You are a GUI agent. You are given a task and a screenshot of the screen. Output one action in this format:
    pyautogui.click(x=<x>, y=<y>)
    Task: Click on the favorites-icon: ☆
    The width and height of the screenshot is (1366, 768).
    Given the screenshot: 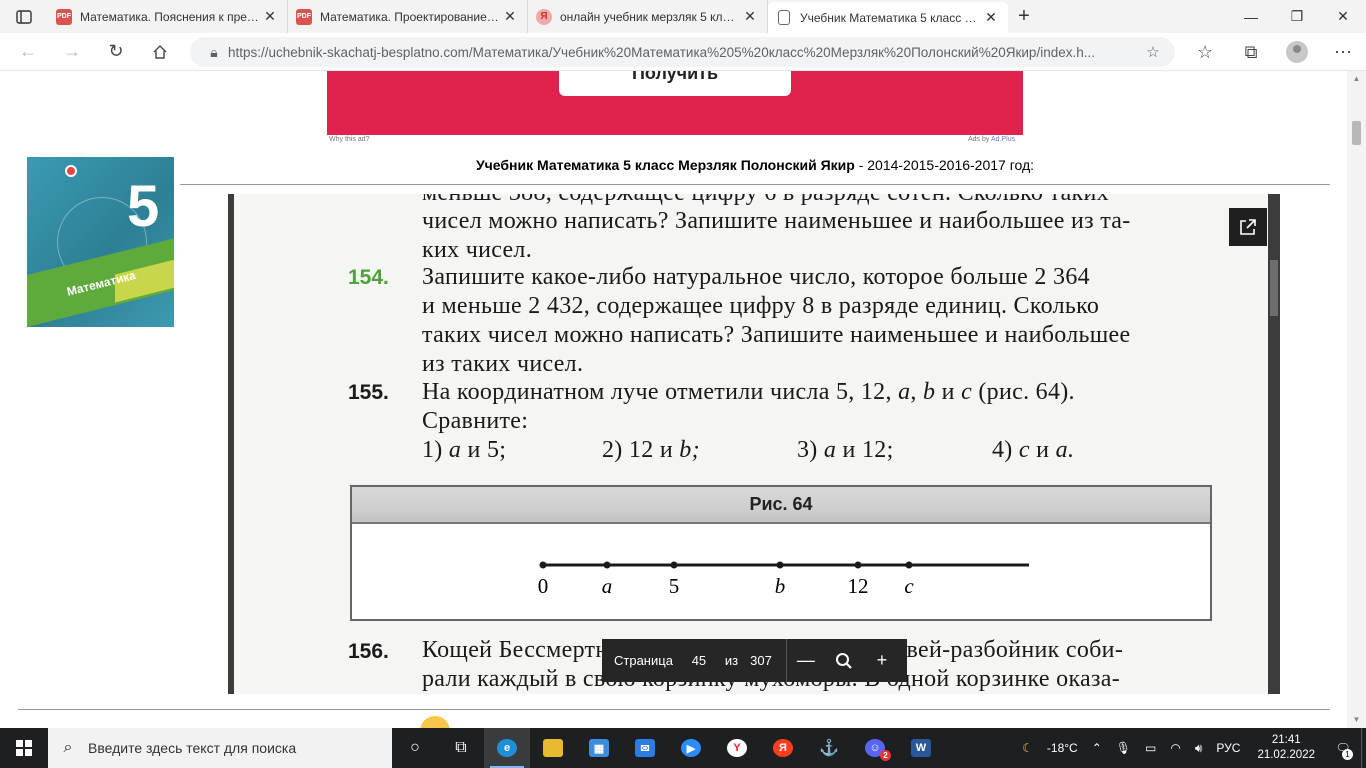 What is the action you would take?
    pyautogui.click(x=1205, y=51)
    